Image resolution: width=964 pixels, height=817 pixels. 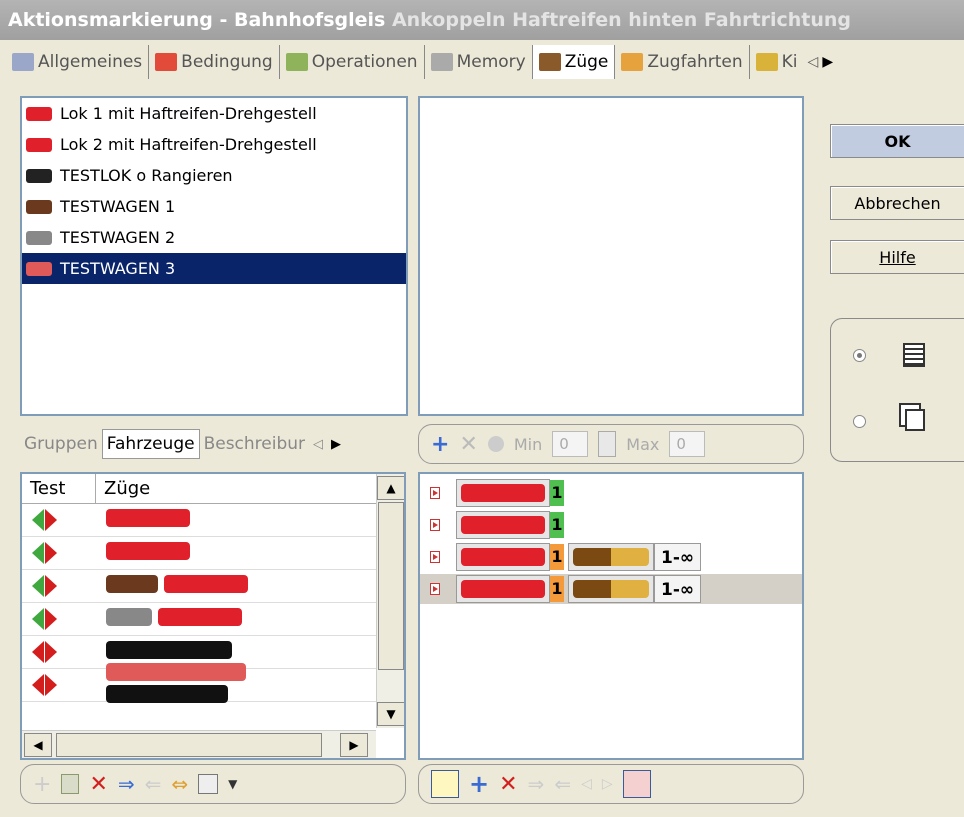 What do you see at coordinates (678, 589) in the screenshot?
I see `range-label: 1-∞` at bounding box center [678, 589].